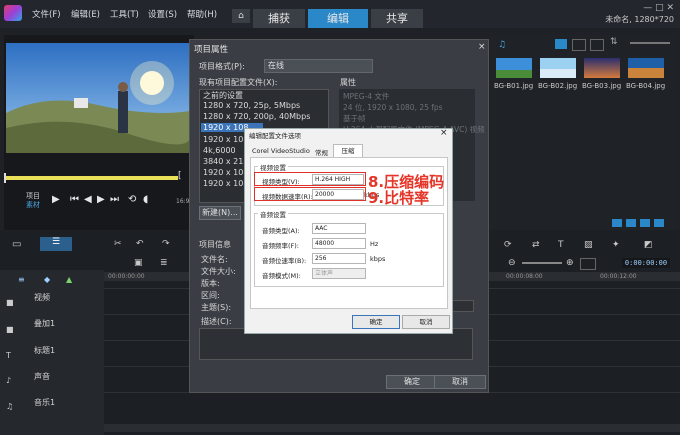 The height and width of the screenshot is (435, 680). Describe the element at coordinates (225, 161) in the screenshot. I see `profile-item: 3840 x 216` at that location.